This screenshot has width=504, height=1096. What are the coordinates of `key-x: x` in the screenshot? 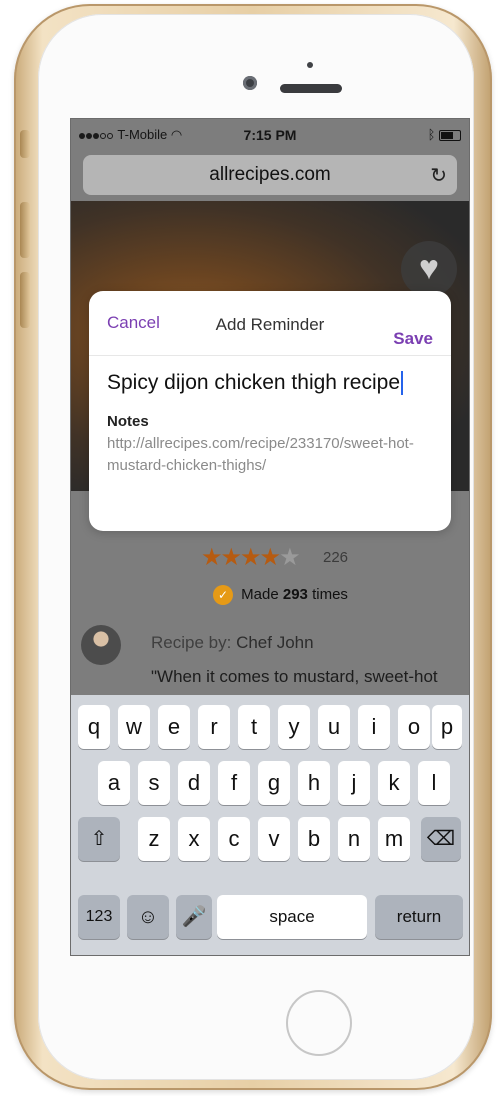 It's located at (194, 839).